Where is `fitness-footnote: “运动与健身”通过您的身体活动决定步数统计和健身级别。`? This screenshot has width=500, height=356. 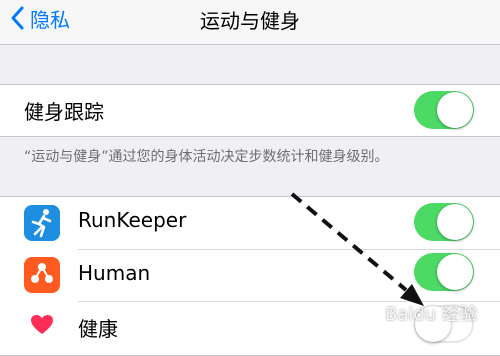 fitness-footnote: “运动与健身”通过您的身体活动决定步数统计和健身级别。 is located at coordinates (206, 157).